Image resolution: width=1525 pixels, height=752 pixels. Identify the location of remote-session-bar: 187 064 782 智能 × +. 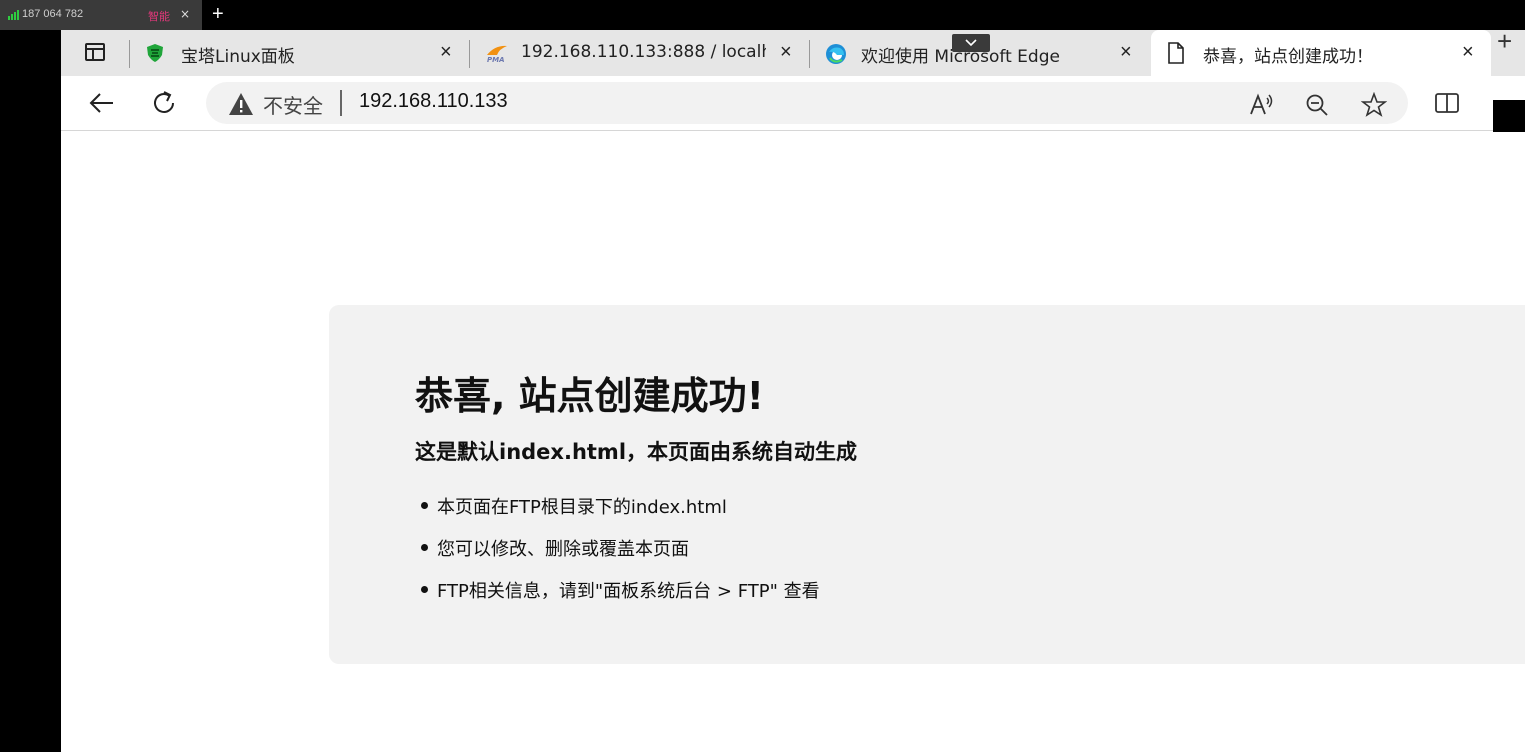
(762, 15).